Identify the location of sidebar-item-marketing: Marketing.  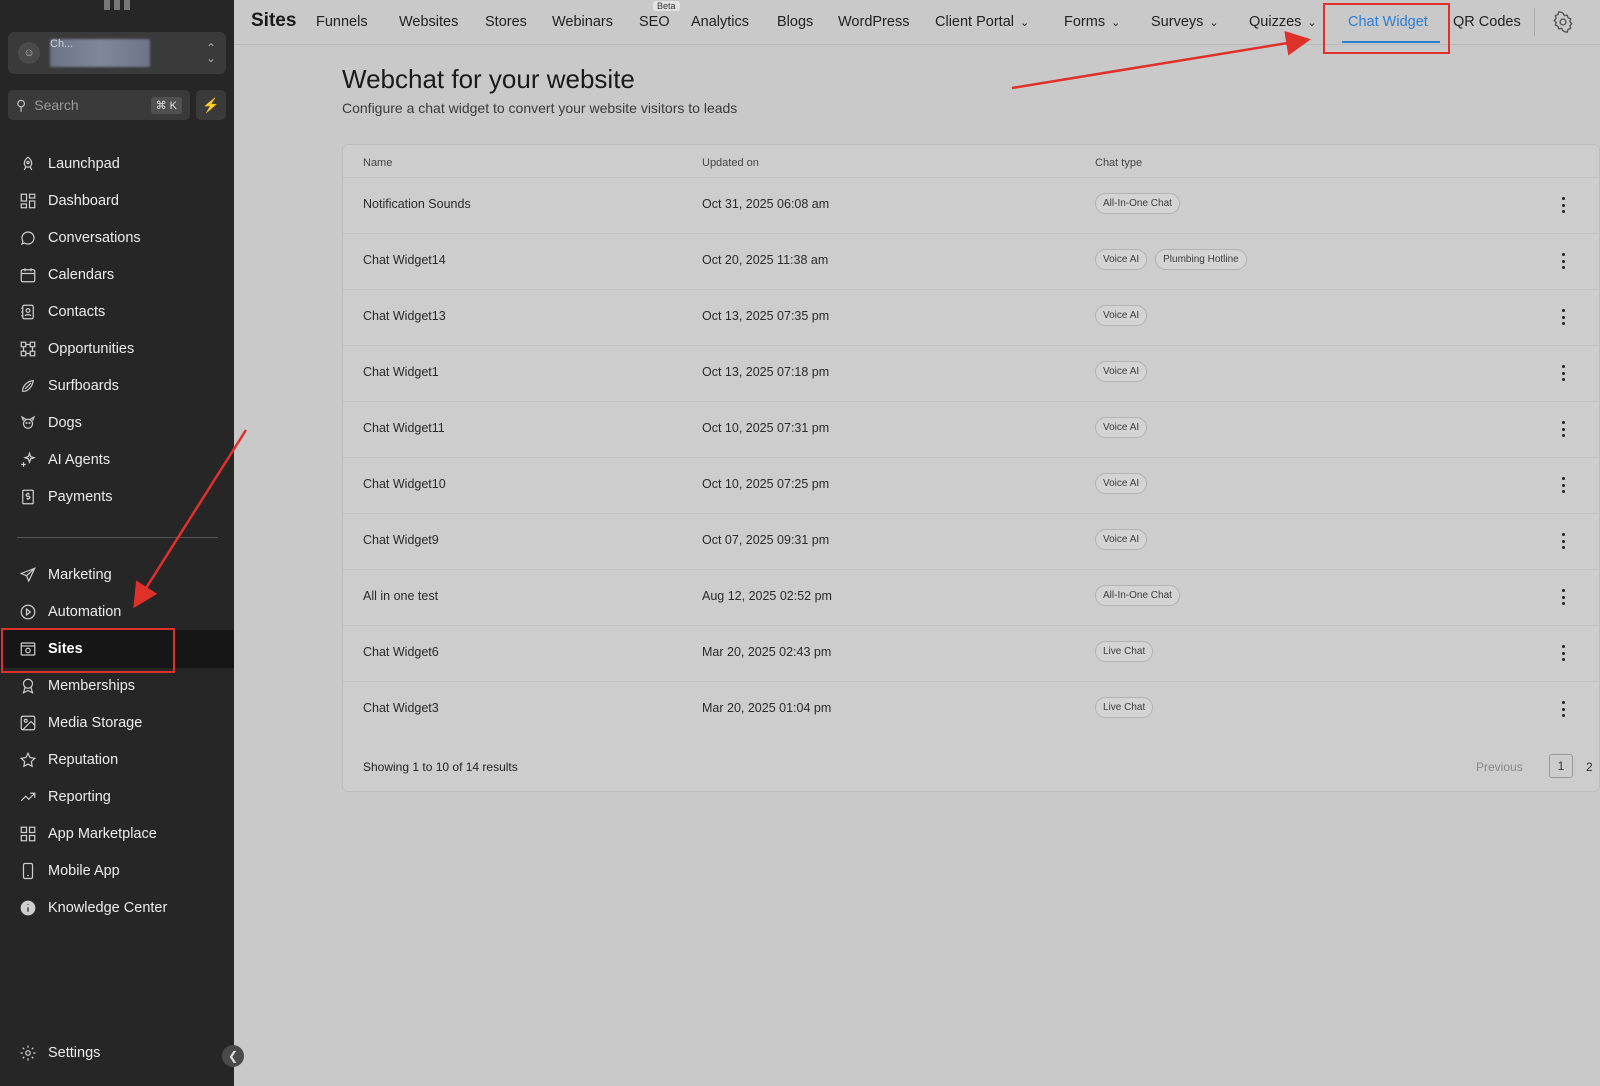
(117, 575).